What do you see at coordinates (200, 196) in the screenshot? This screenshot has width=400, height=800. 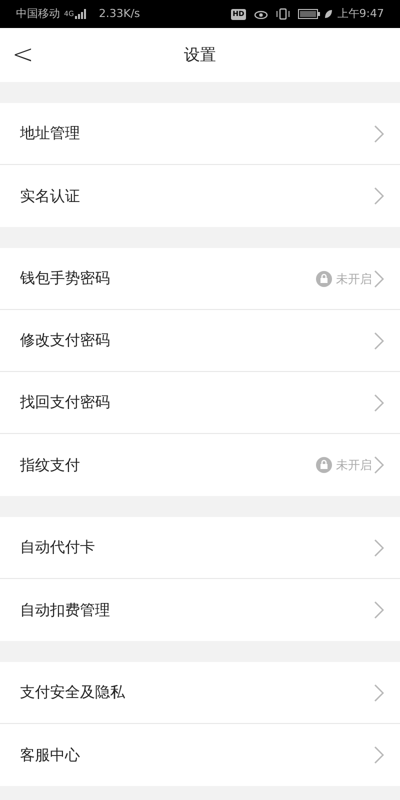 I see `settings-row: 实名认证` at bounding box center [200, 196].